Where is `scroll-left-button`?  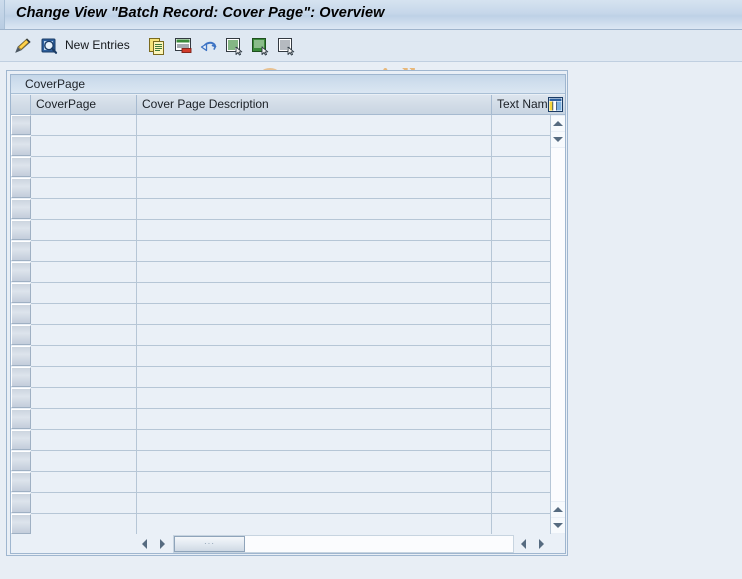 scroll-left-button is located at coordinates (144, 544).